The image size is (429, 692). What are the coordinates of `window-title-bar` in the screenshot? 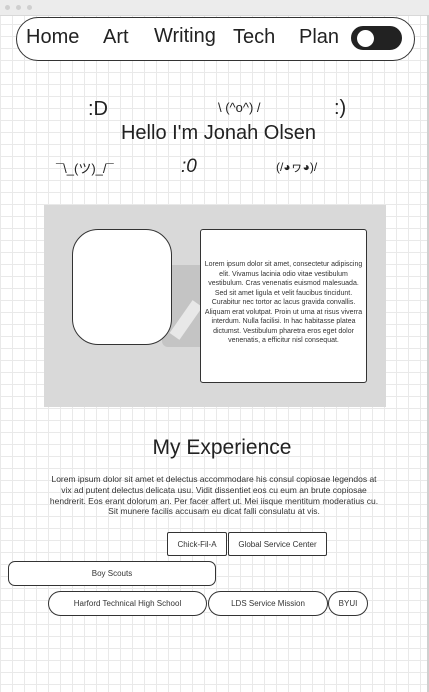 It's located at (214, 8).